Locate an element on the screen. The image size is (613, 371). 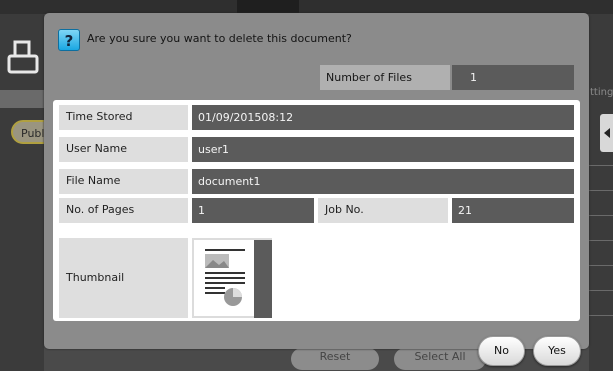
file-name-label: File Name is located at coordinates (123, 181).